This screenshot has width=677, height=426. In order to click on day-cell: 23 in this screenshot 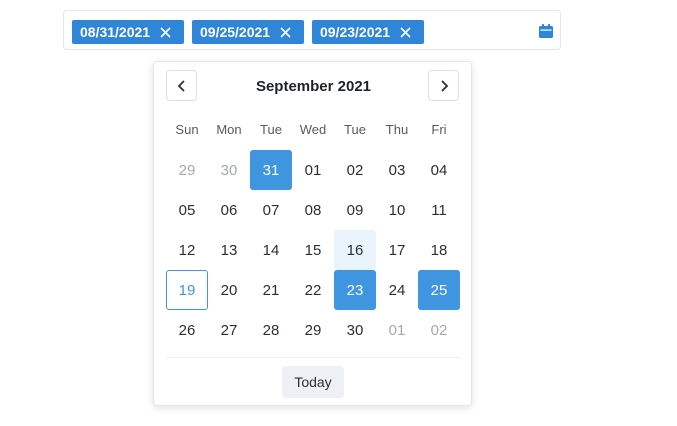, I will do `click(355, 290)`.